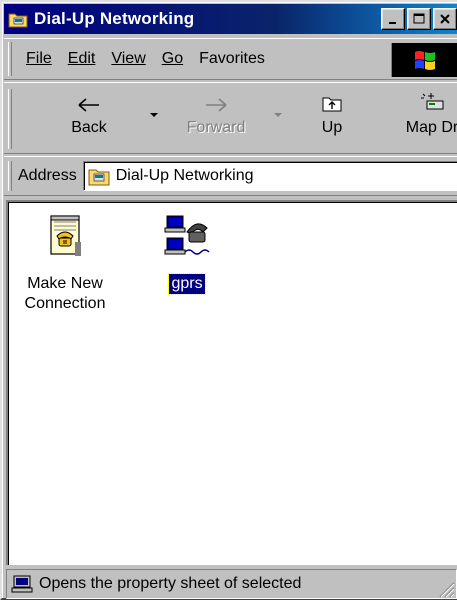 The height and width of the screenshot is (600, 457). I want to click on title-buttons, so click(419, 19).